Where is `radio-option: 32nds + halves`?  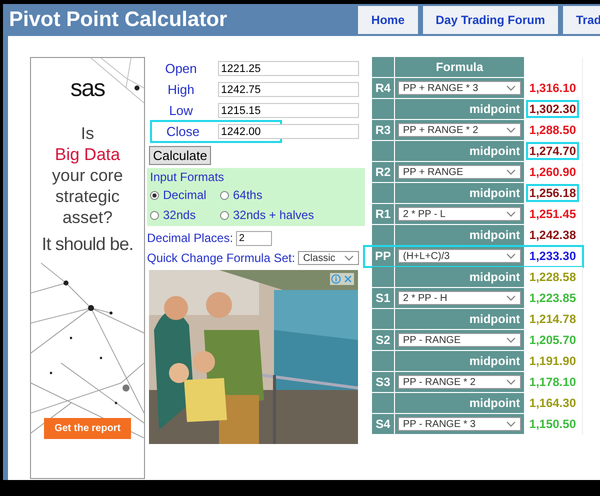
radio-option: 32nds + halves is located at coordinates (291, 215).